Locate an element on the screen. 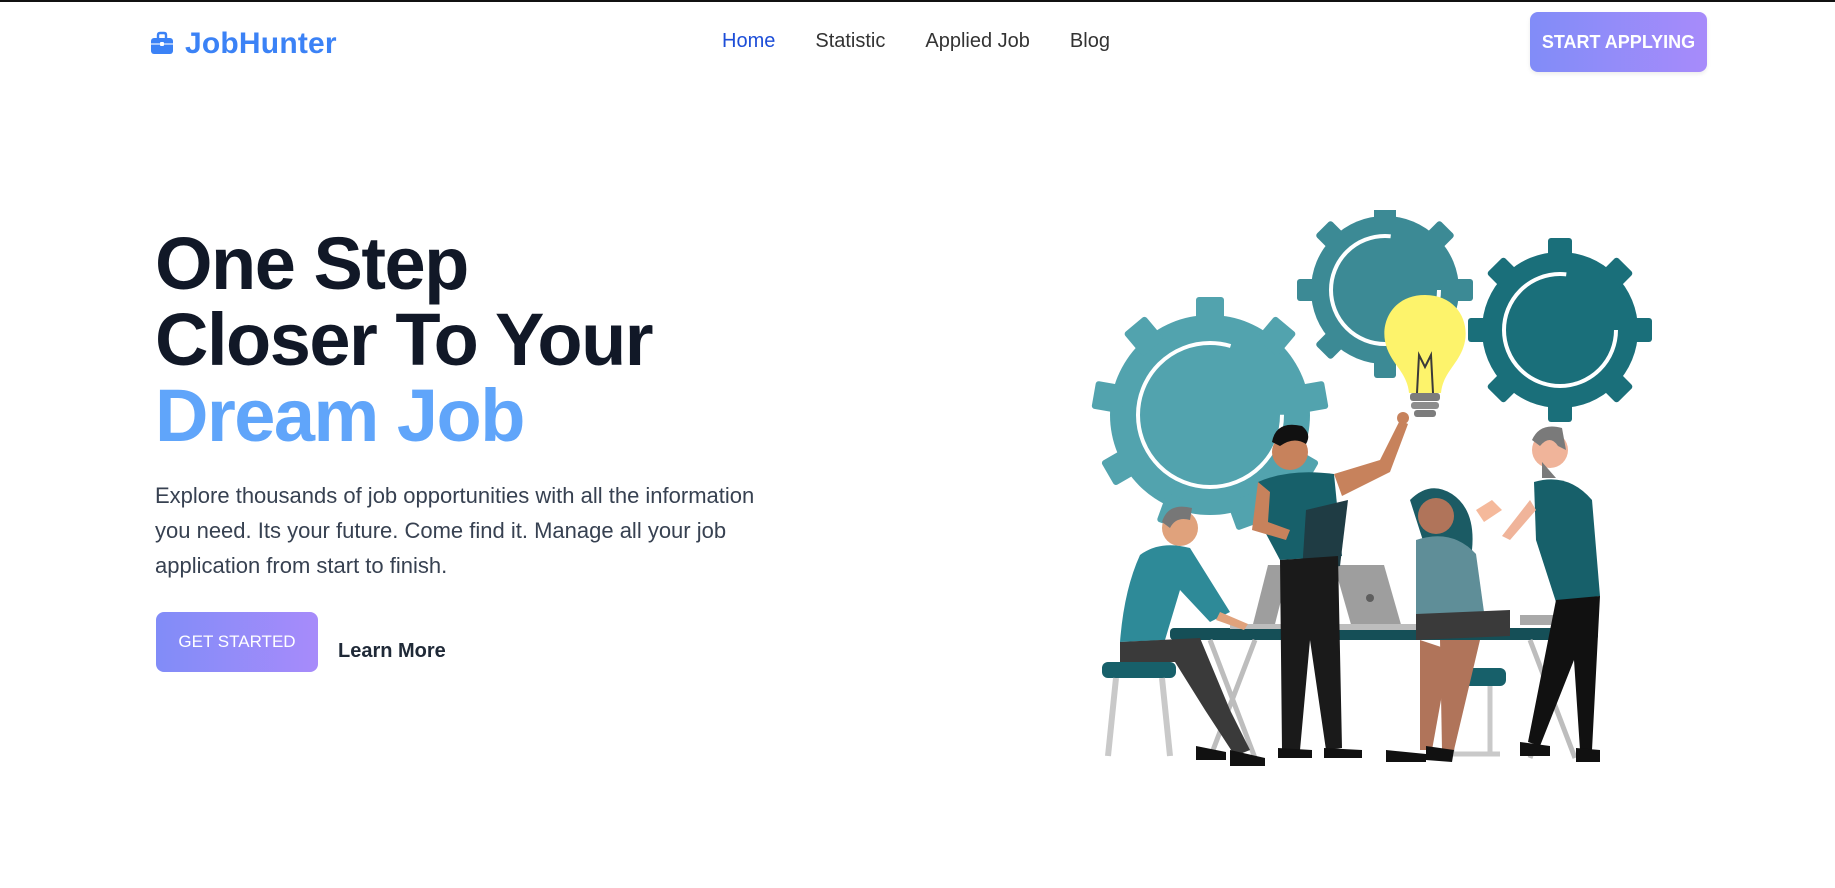  nav-item-blog: Blog is located at coordinates (1090, 41).